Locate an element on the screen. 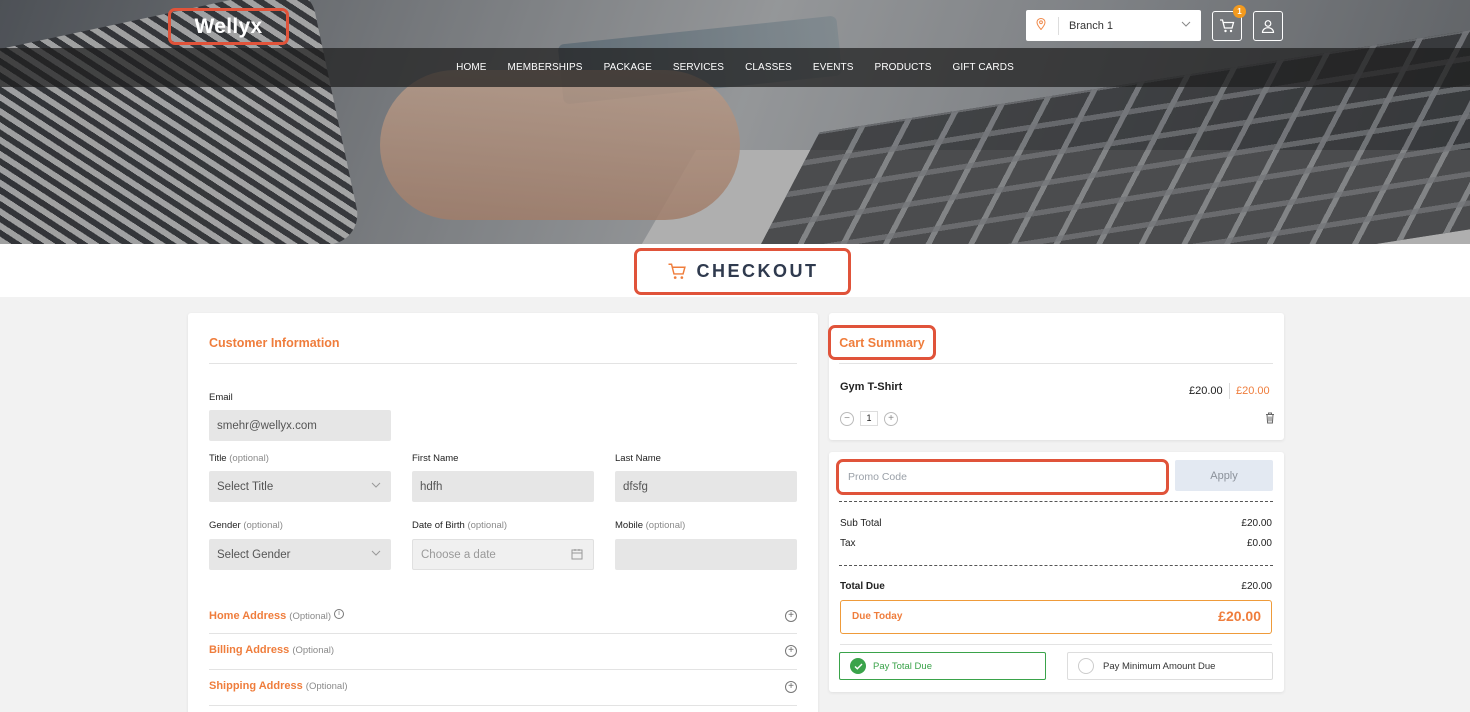 Image resolution: width=1470 pixels, height=712 pixels. title-value: Select Title is located at coordinates (245, 486).